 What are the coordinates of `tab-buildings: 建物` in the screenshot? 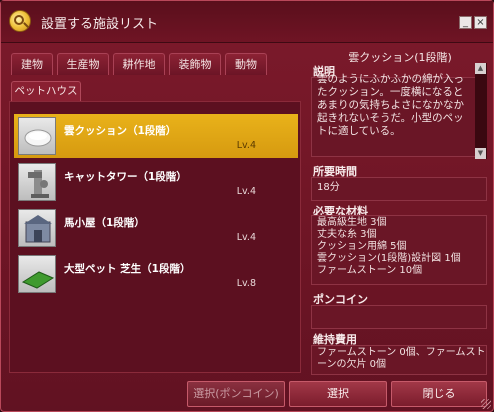 It's located at (32, 64).